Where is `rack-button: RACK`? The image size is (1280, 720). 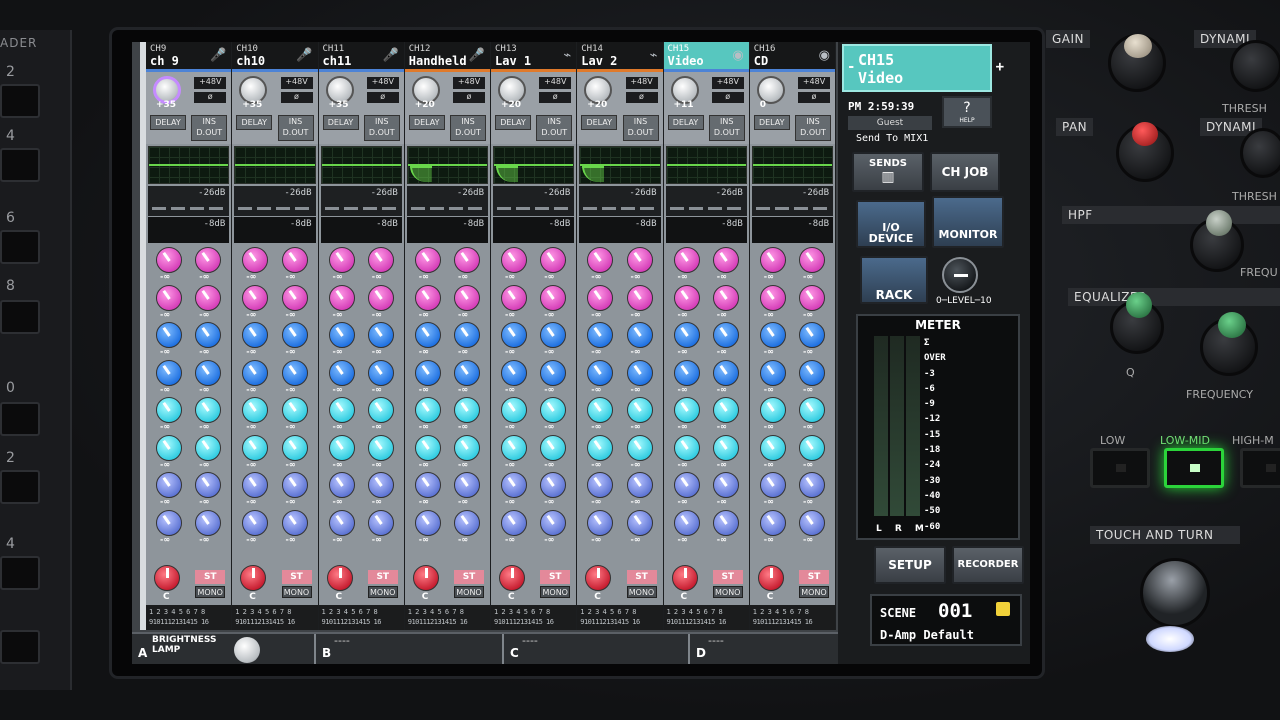 rack-button: RACK is located at coordinates (894, 280).